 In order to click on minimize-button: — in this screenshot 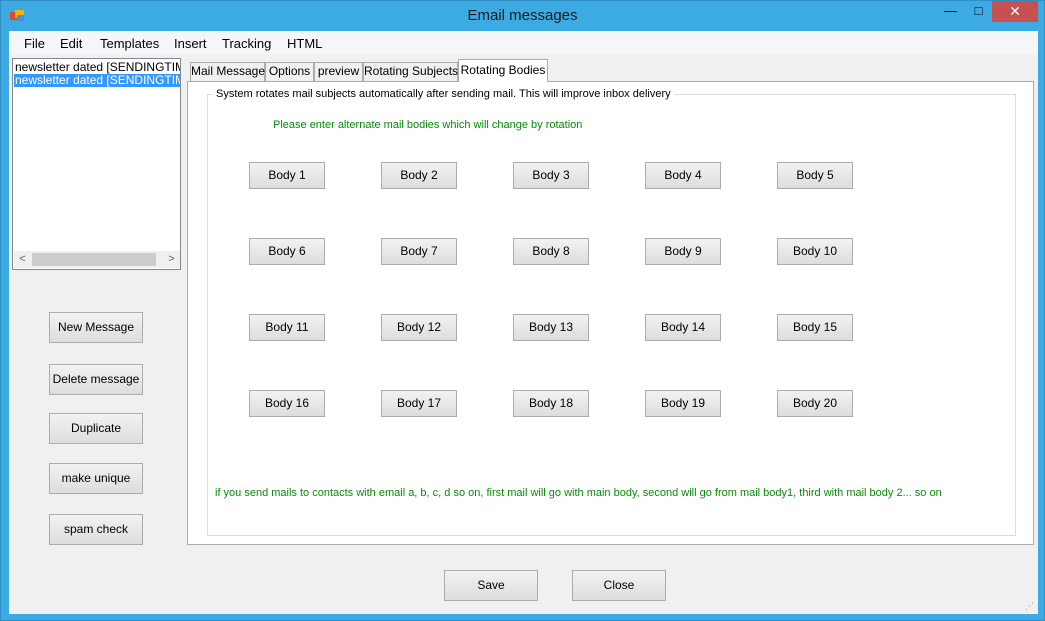, I will do `click(950, 11)`.